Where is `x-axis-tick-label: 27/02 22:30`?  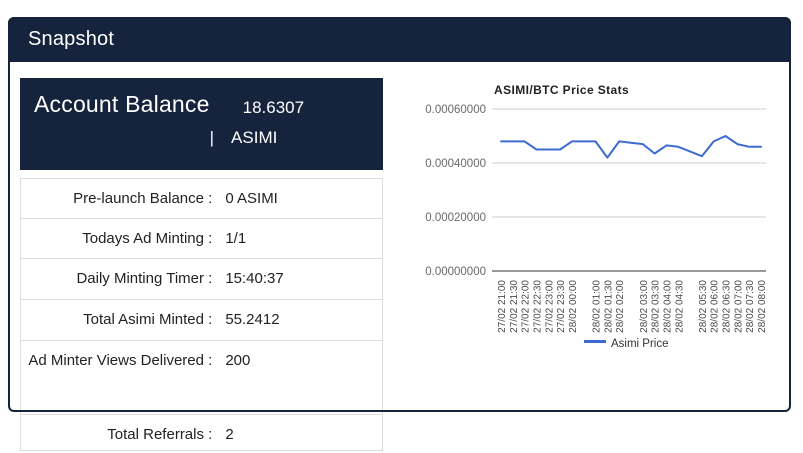
x-axis-tick-label: 27/02 22:30 is located at coordinates (537, 306).